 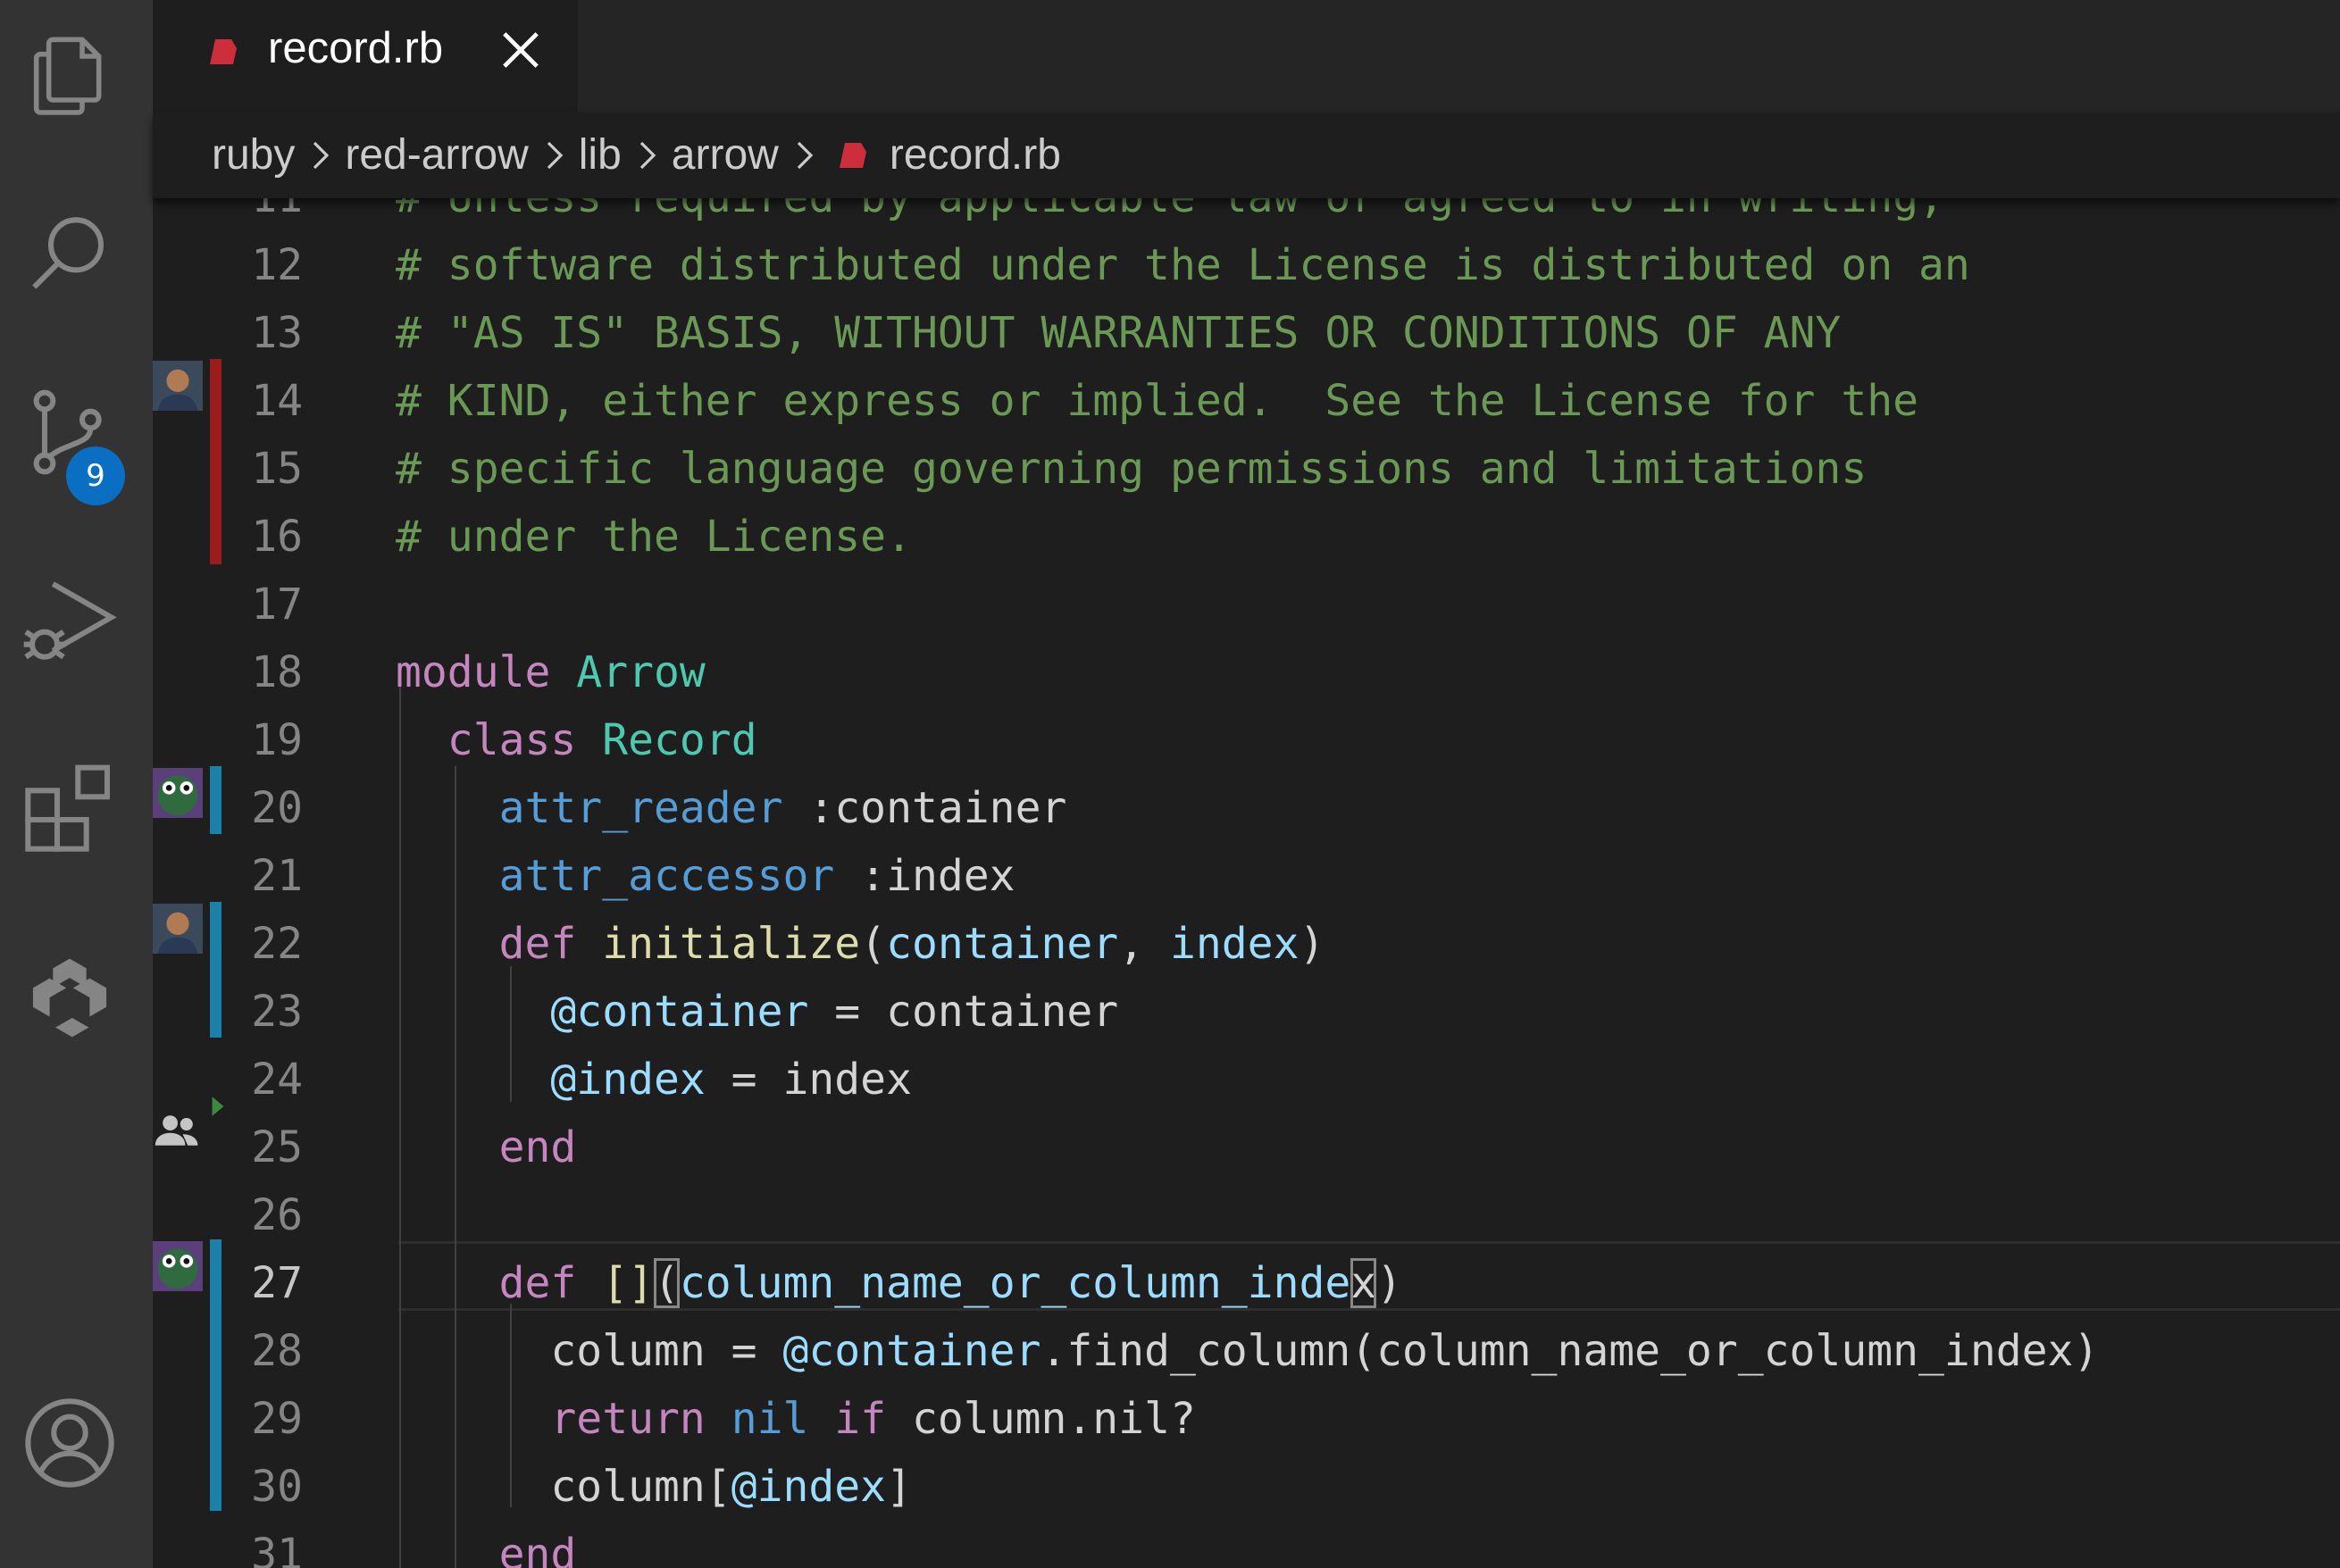 What do you see at coordinates (277, 1283) in the screenshot?
I see `line-number: 27` at bounding box center [277, 1283].